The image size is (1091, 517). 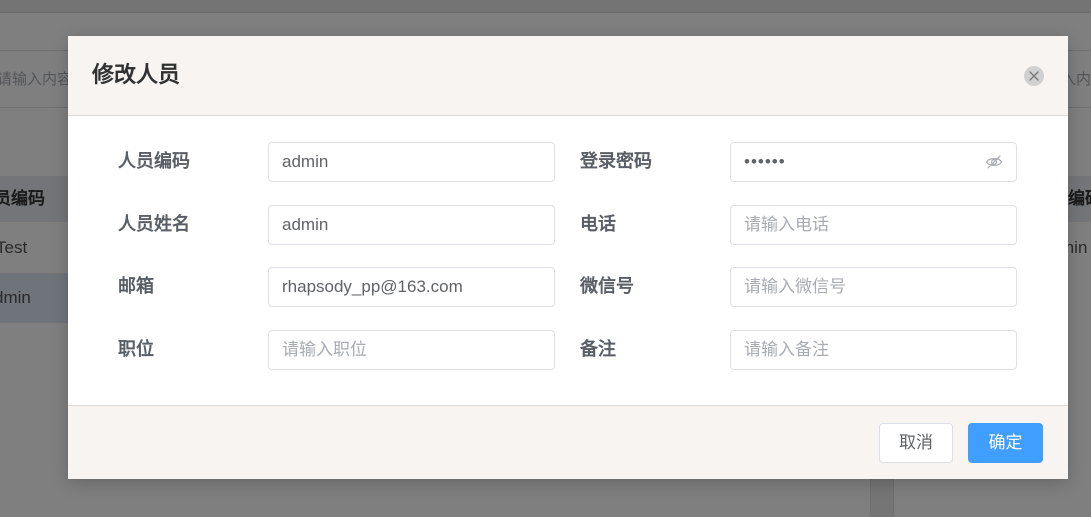 I want to click on dialog-title: 修改人员, so click(x=136, y=74).